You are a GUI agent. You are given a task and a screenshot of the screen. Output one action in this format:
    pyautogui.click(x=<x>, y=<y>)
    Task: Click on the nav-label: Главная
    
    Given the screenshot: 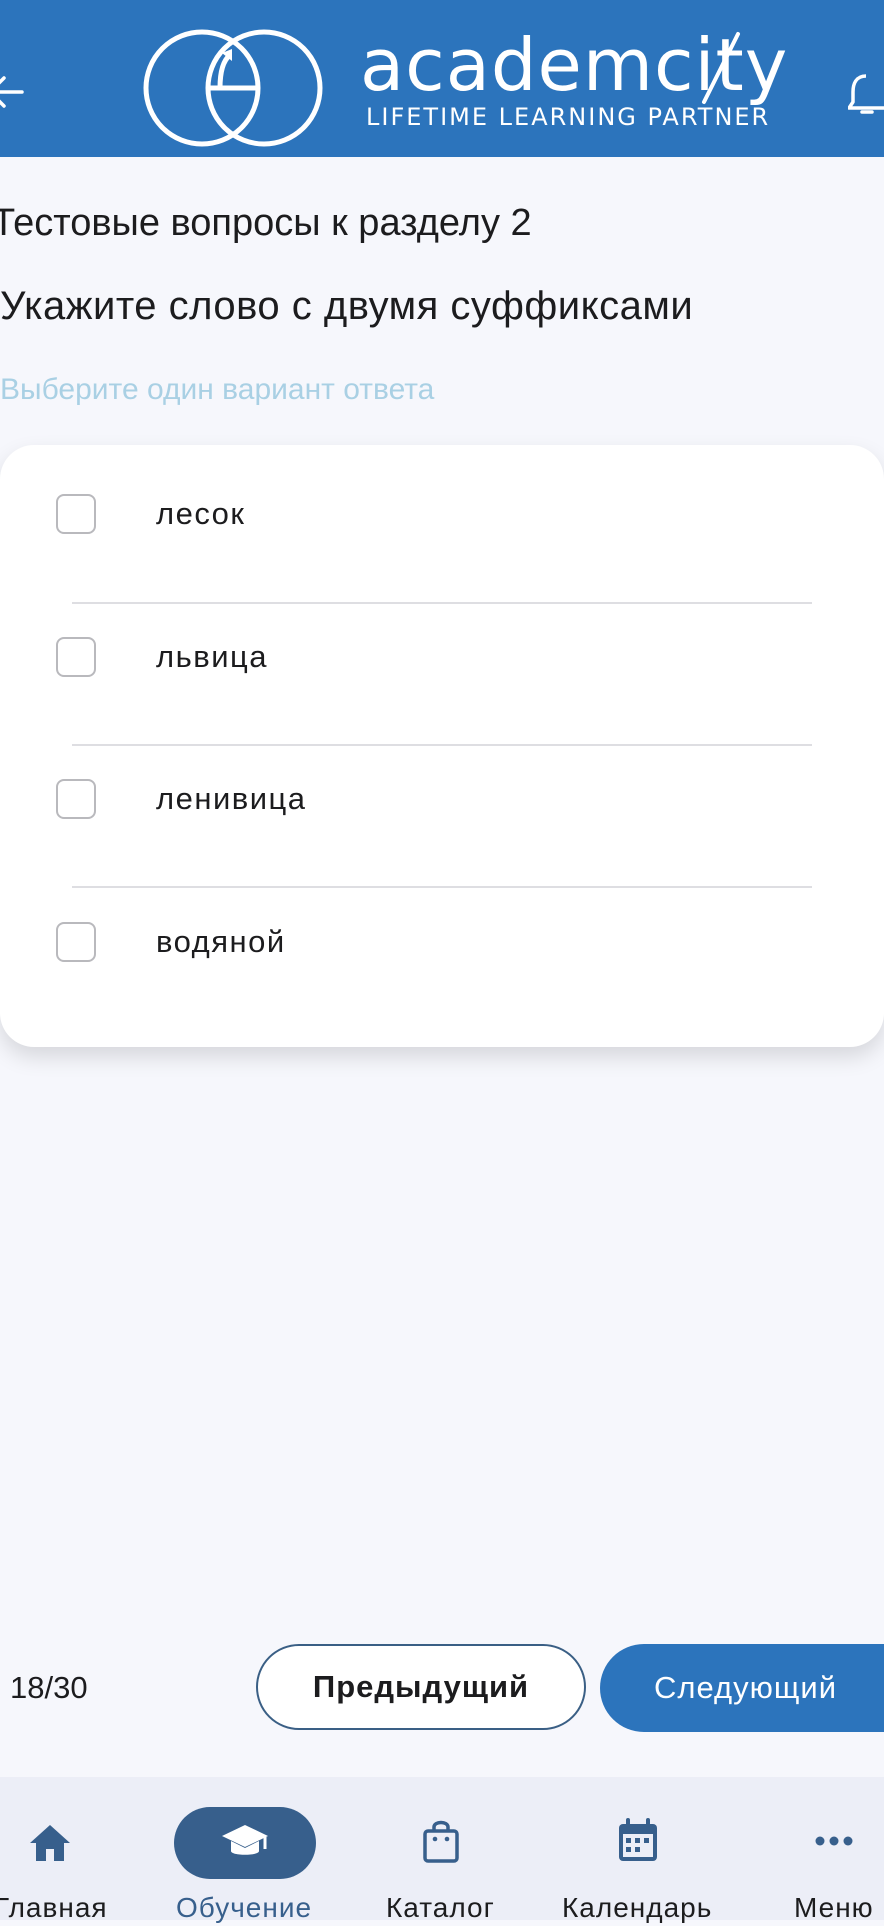 What is the action you would take?
    pyautogui.click(x=54, y=1907)
    